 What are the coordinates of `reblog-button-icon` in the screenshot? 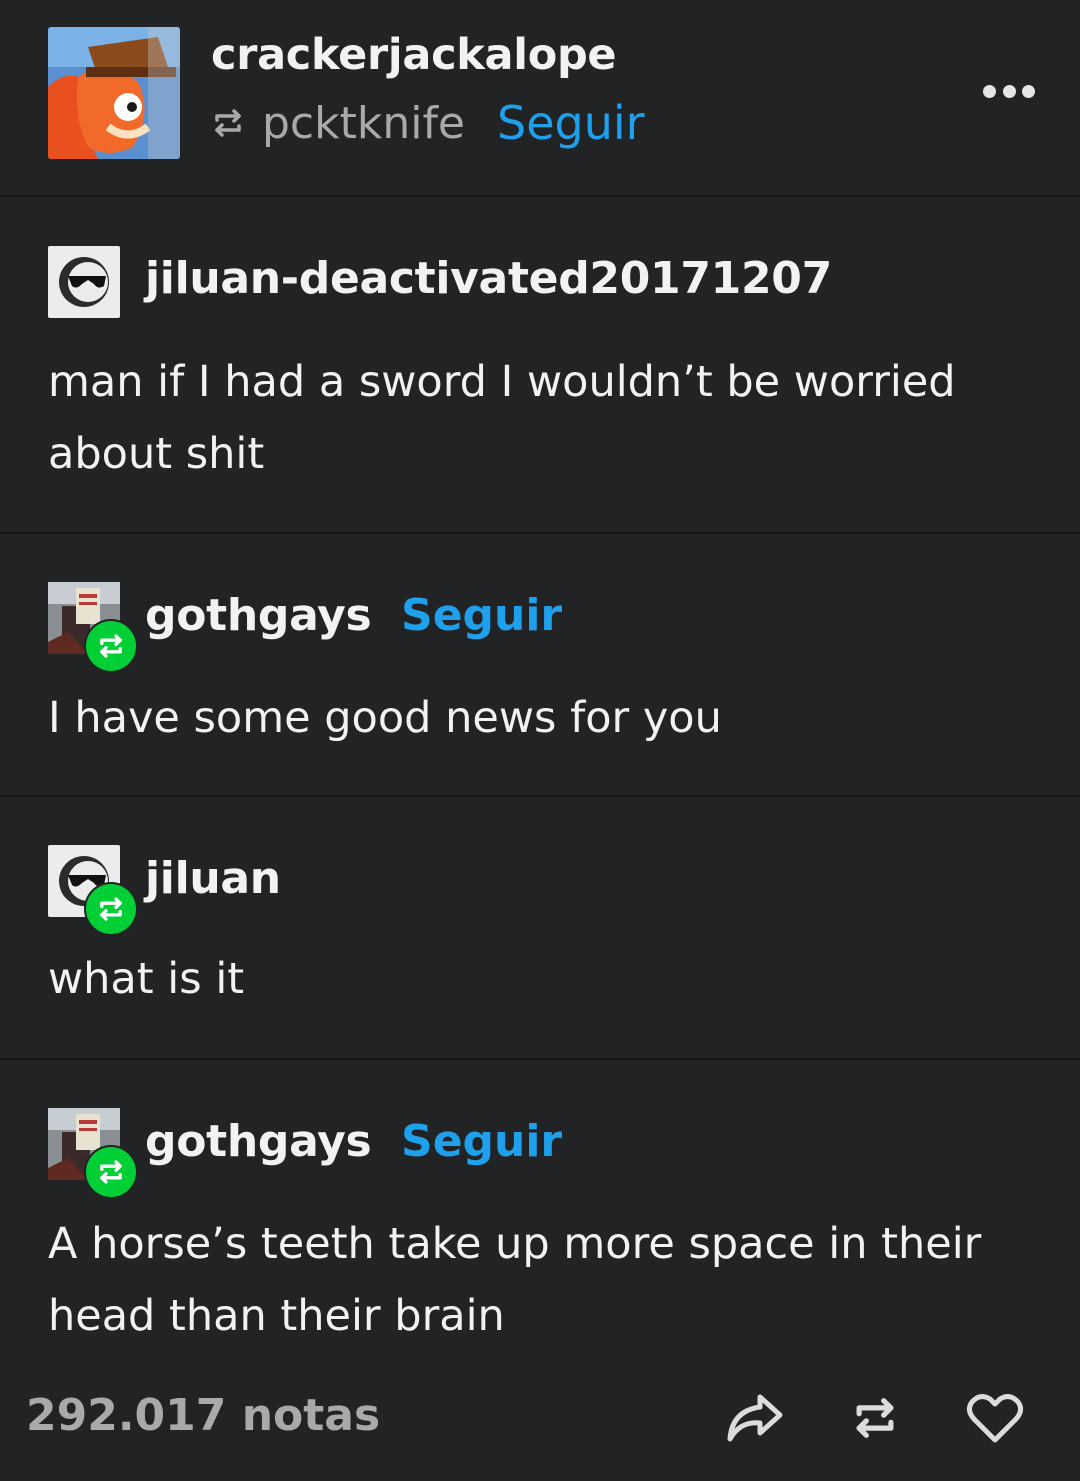 It's located at (875, 1418).